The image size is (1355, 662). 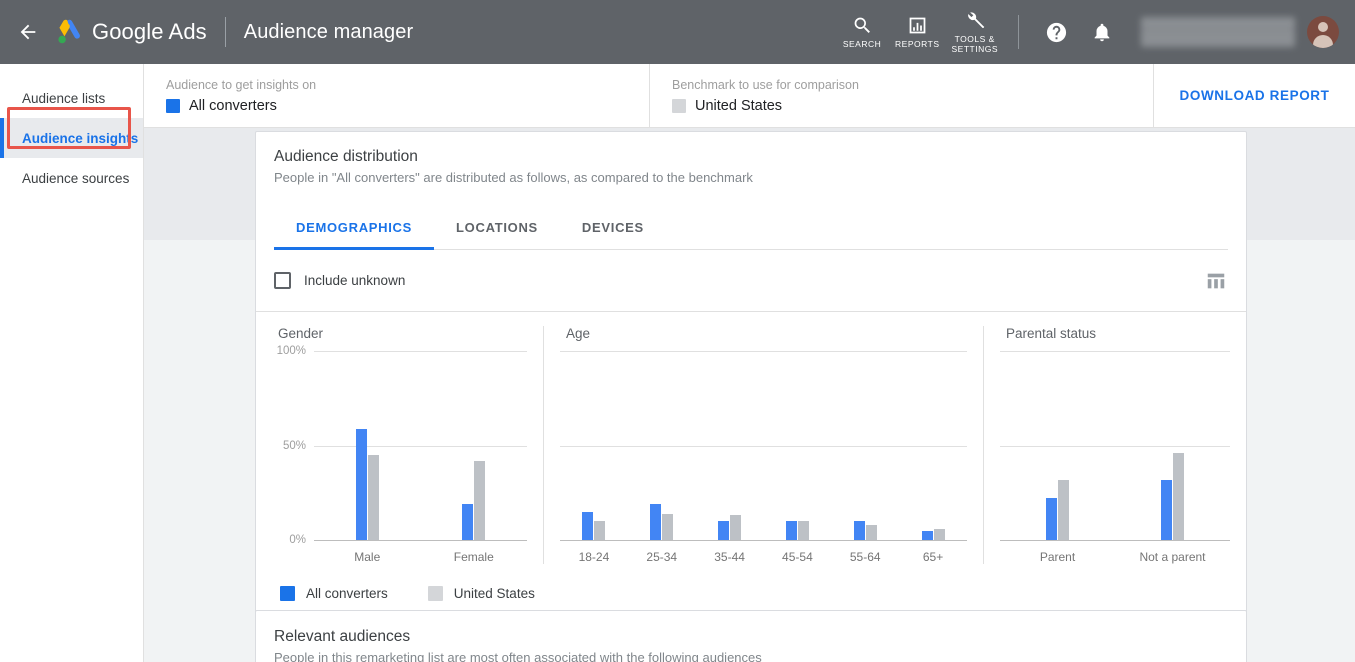 I want to click on download-report-container: DOWNLOAD REPORT, so click(x=1254, y=95).